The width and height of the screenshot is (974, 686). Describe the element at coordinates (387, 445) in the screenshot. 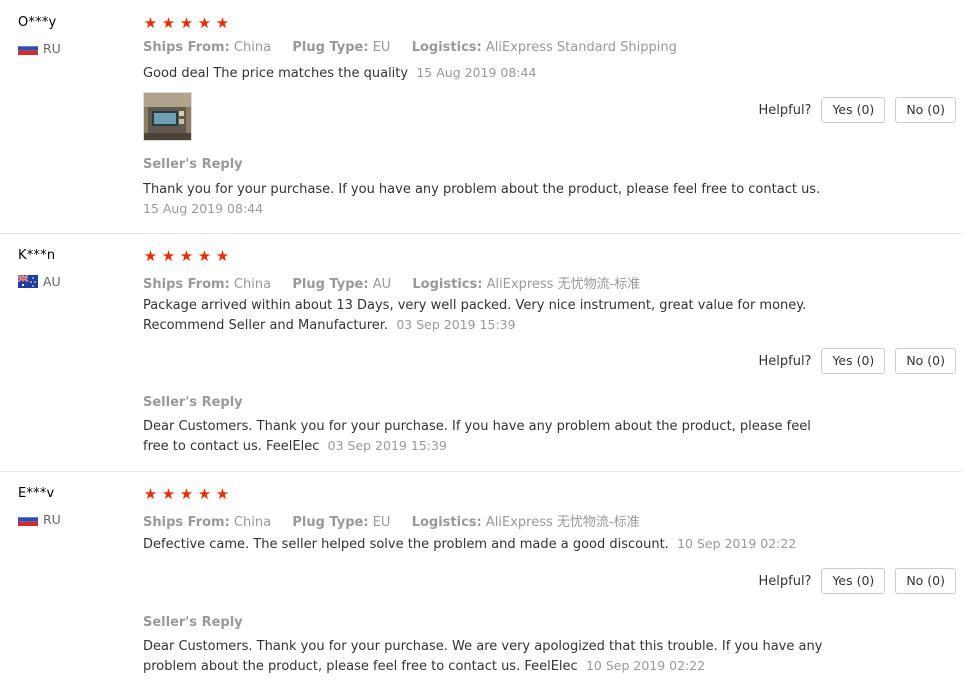

I see `seller-reply-date: 03 Sep 2019 15:39` at that location.